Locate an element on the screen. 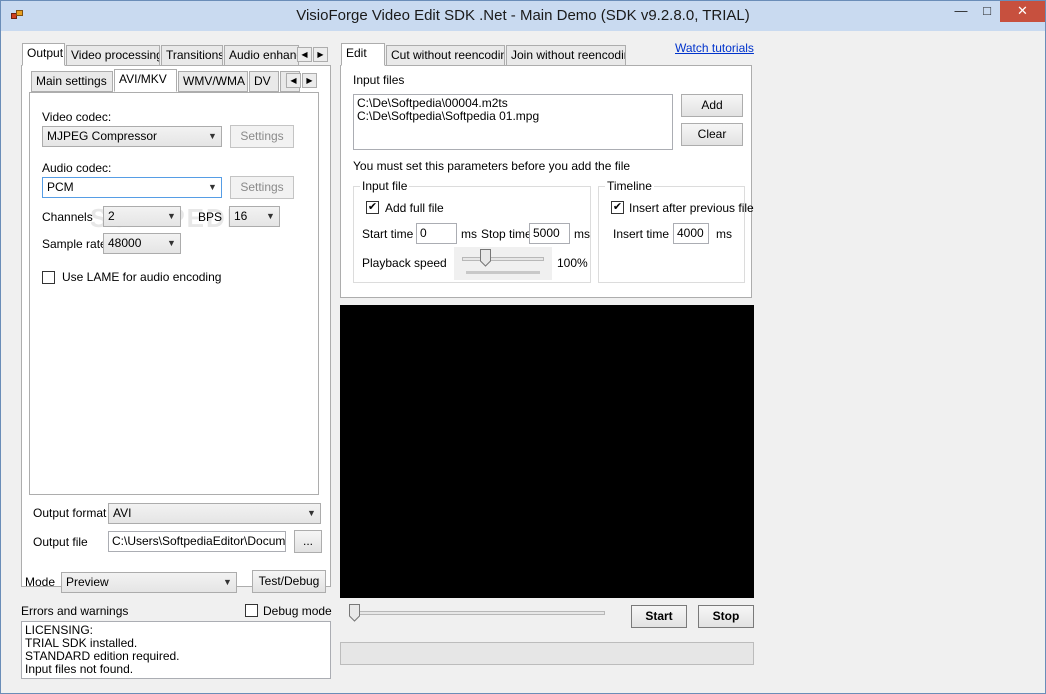 The image size is (1046, 694). mode-label: Mode is located at coordinates (40, 582).